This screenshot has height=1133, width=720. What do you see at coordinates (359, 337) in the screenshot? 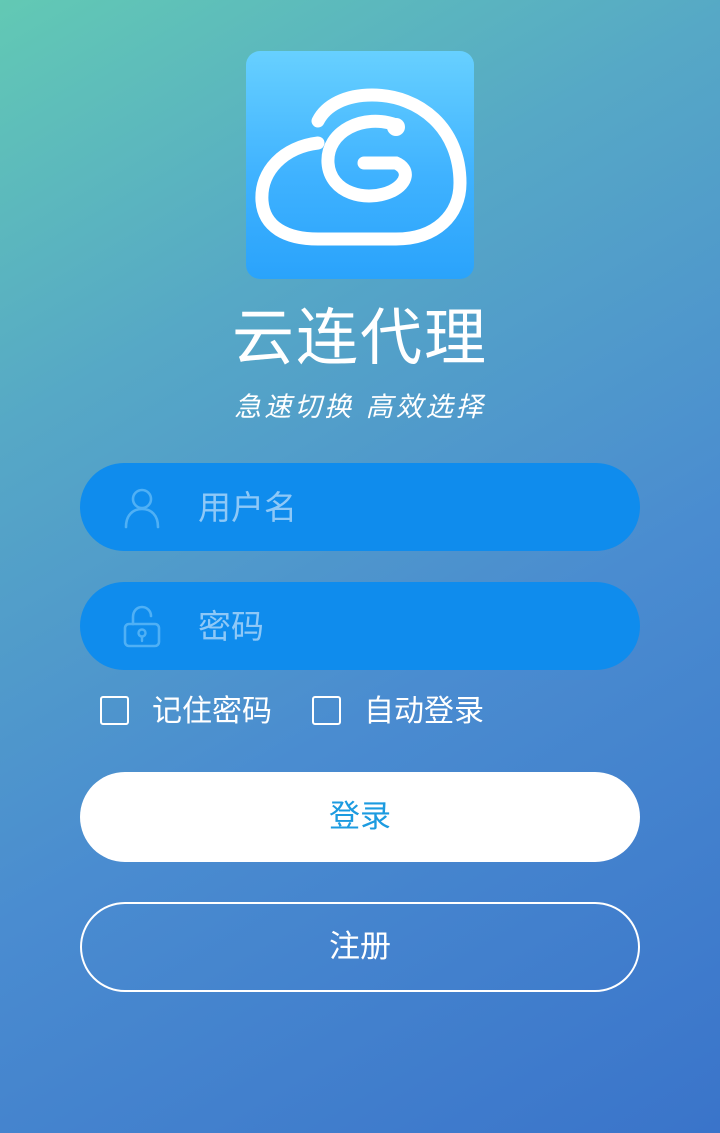
I see `app-title: 云连代理` at bounding box center [359, 337].